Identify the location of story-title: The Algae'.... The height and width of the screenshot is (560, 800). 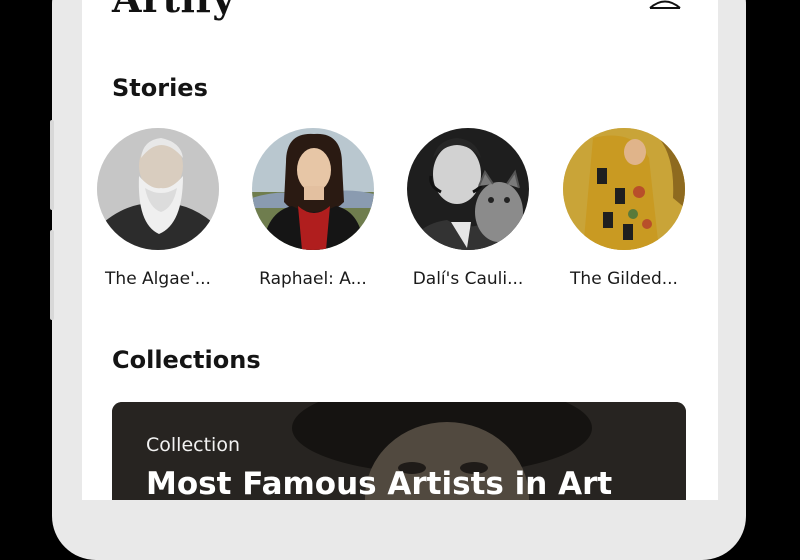
(158, 279).